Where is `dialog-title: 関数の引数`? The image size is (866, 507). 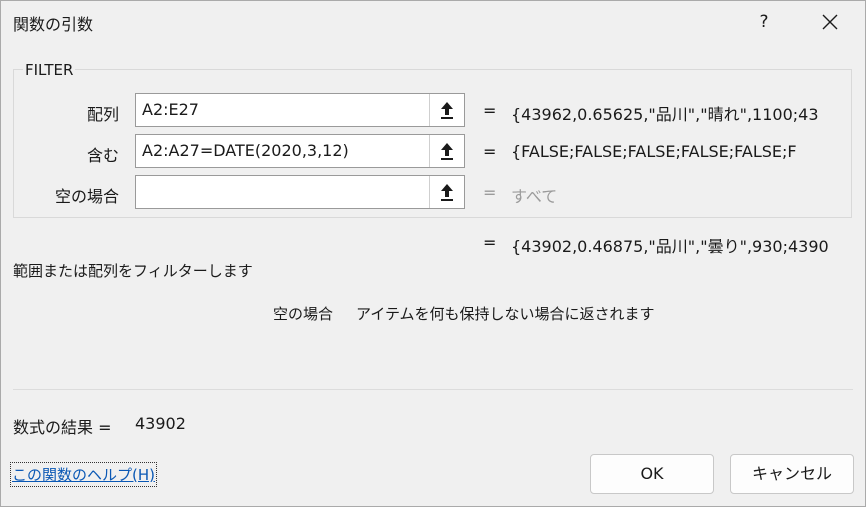 dialog-title: 関数の引数 is located at coordinates (53, 24).